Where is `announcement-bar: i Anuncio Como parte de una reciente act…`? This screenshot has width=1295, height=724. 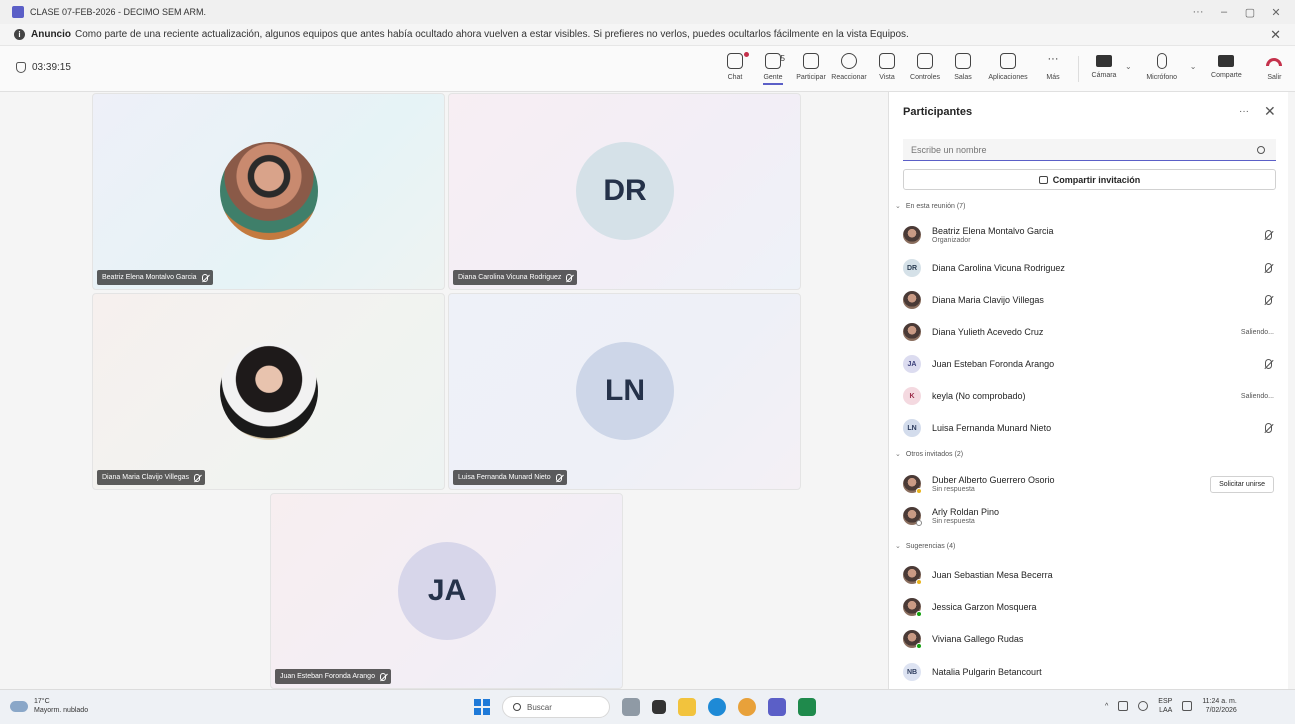 announcement-bar: i Anuncio Como parte de una reciente act… is located at coordinates (647, 35).